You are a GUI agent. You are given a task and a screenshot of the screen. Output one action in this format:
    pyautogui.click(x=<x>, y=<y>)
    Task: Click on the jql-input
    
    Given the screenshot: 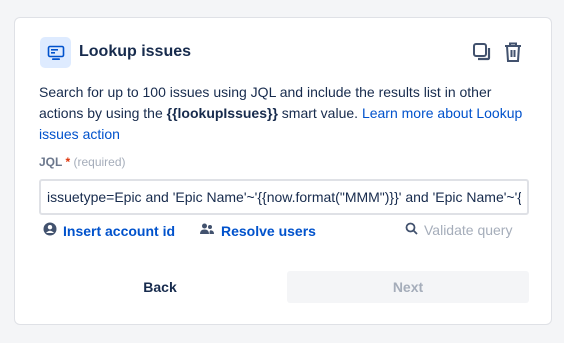 What is the action you would take?
    pyautogui.click(x=284, y=197)
    